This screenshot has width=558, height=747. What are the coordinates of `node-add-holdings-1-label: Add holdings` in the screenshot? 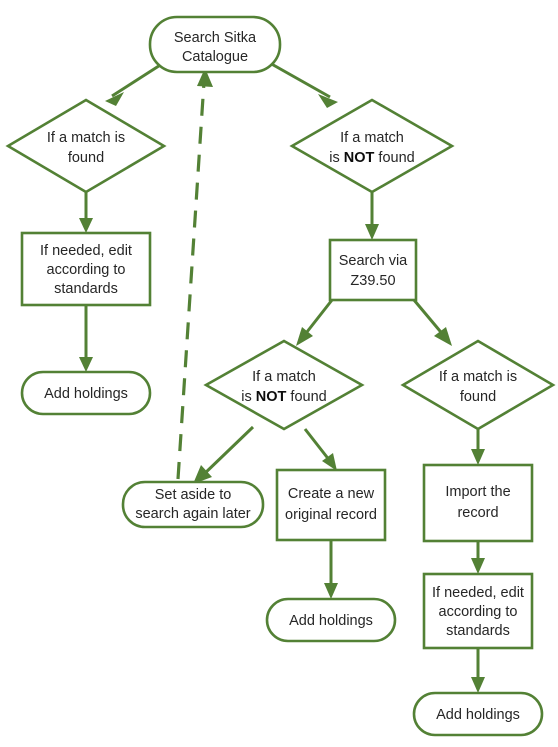 It's located at (86, 394).